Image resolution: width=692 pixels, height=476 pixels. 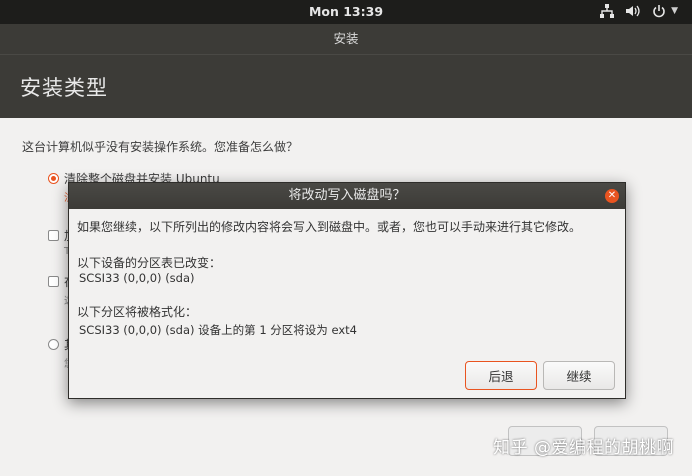 I want to click on format-detail: SCSI33 (0,0,0) (sda) 设备上的第 1 分区将设为 ext4, so click(x=218, y=330).